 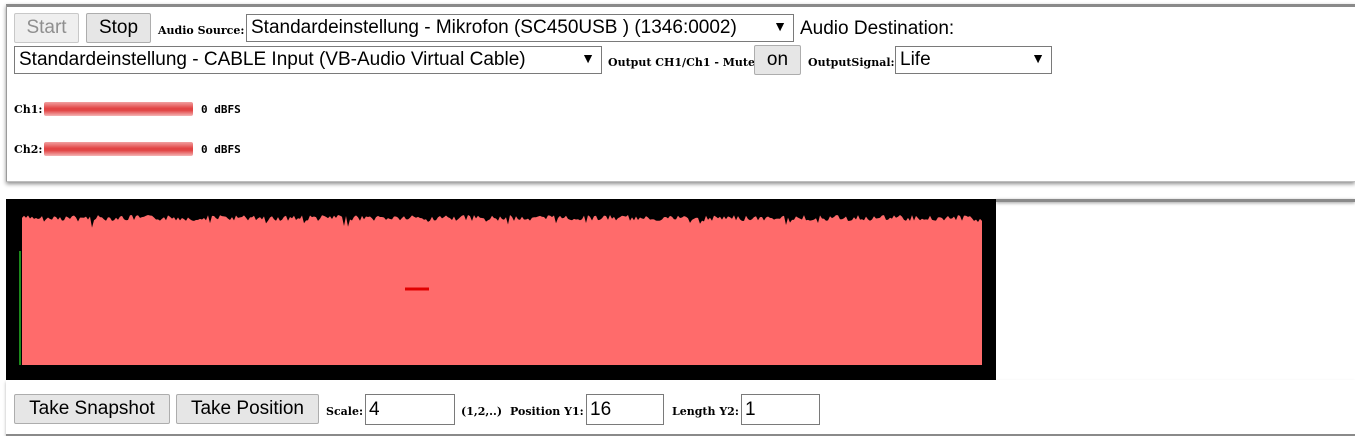 I want to click on ch2-label: Ch2:, so click(x=28, y=149).